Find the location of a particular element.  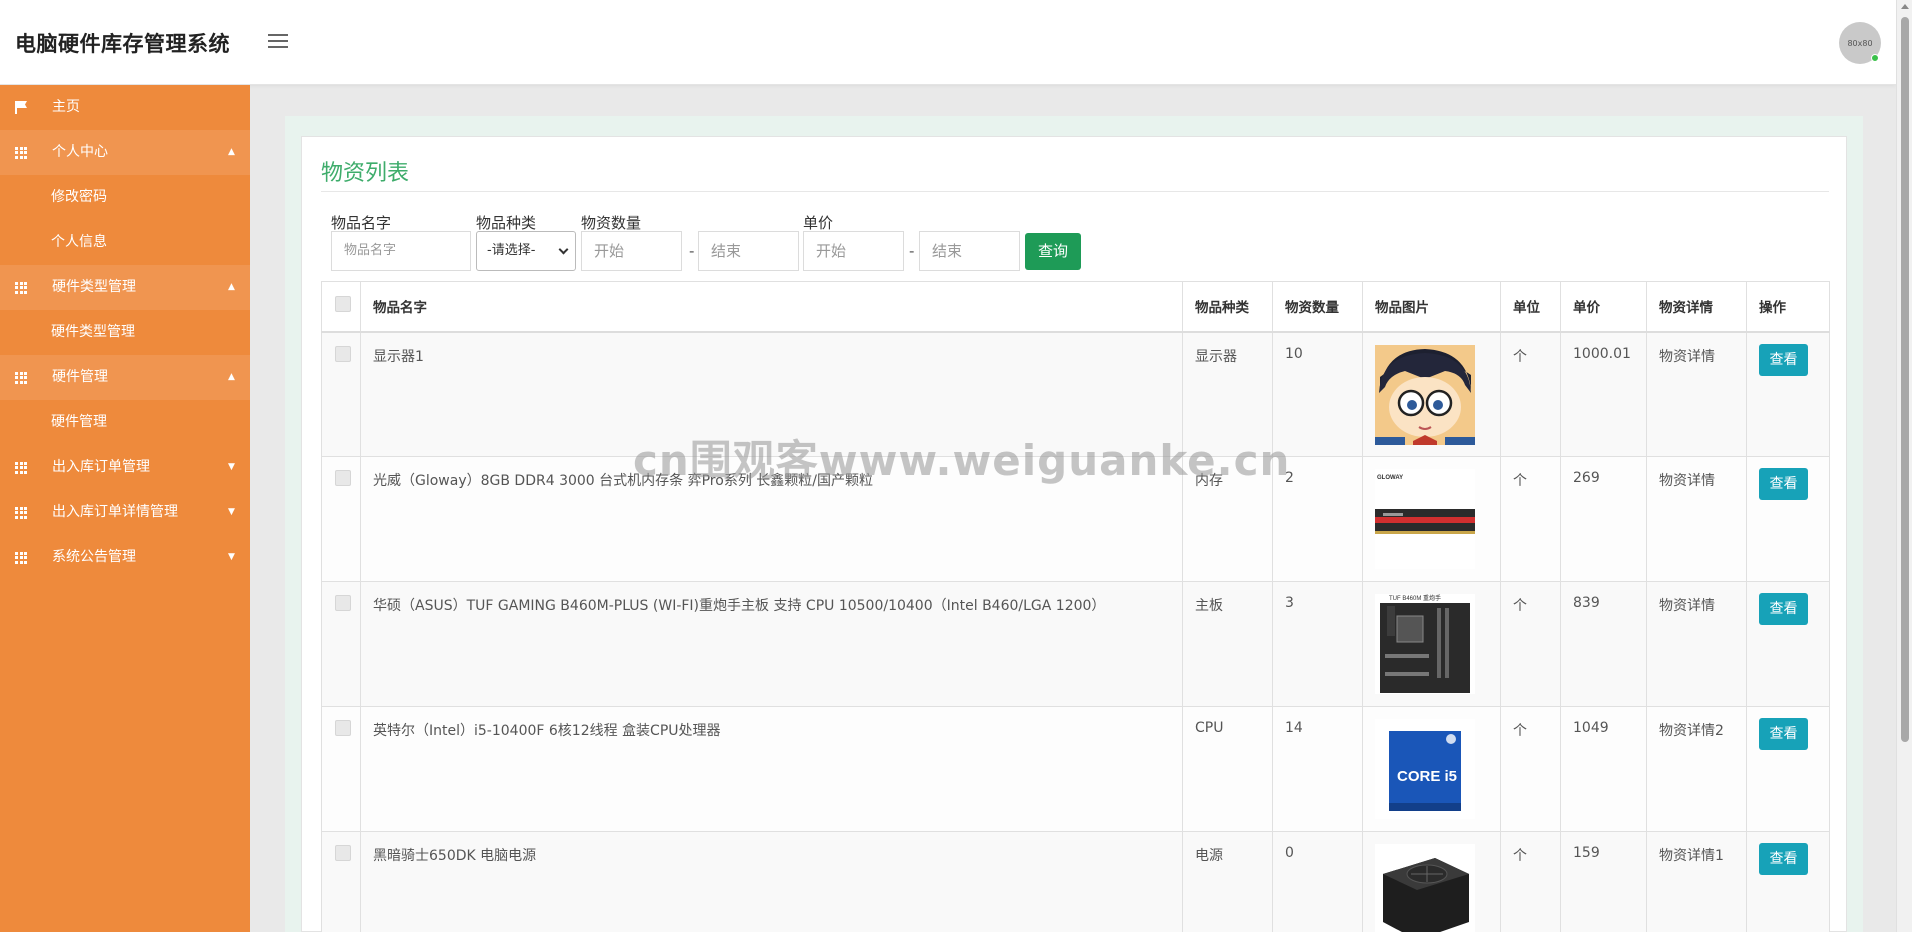

select-all-checkbox is located at coordinates (343, 304).